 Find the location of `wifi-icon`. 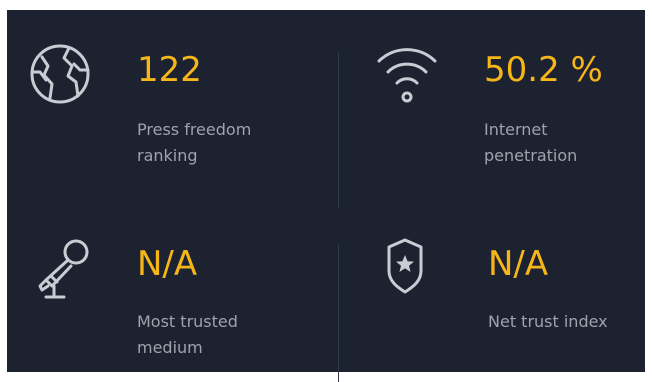

wifi-icon is located at coordinates (407, 75).